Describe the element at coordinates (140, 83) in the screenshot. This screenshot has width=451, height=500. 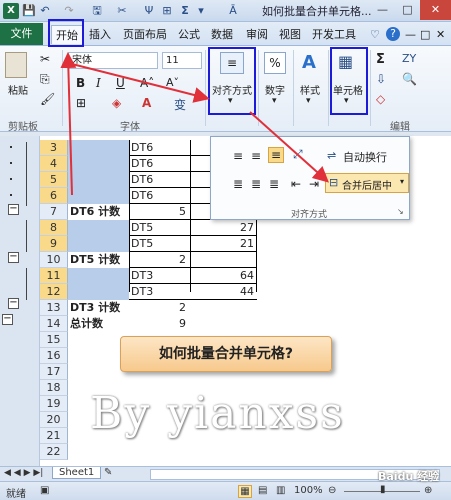
I see `arrow-to-alignment` at that location.